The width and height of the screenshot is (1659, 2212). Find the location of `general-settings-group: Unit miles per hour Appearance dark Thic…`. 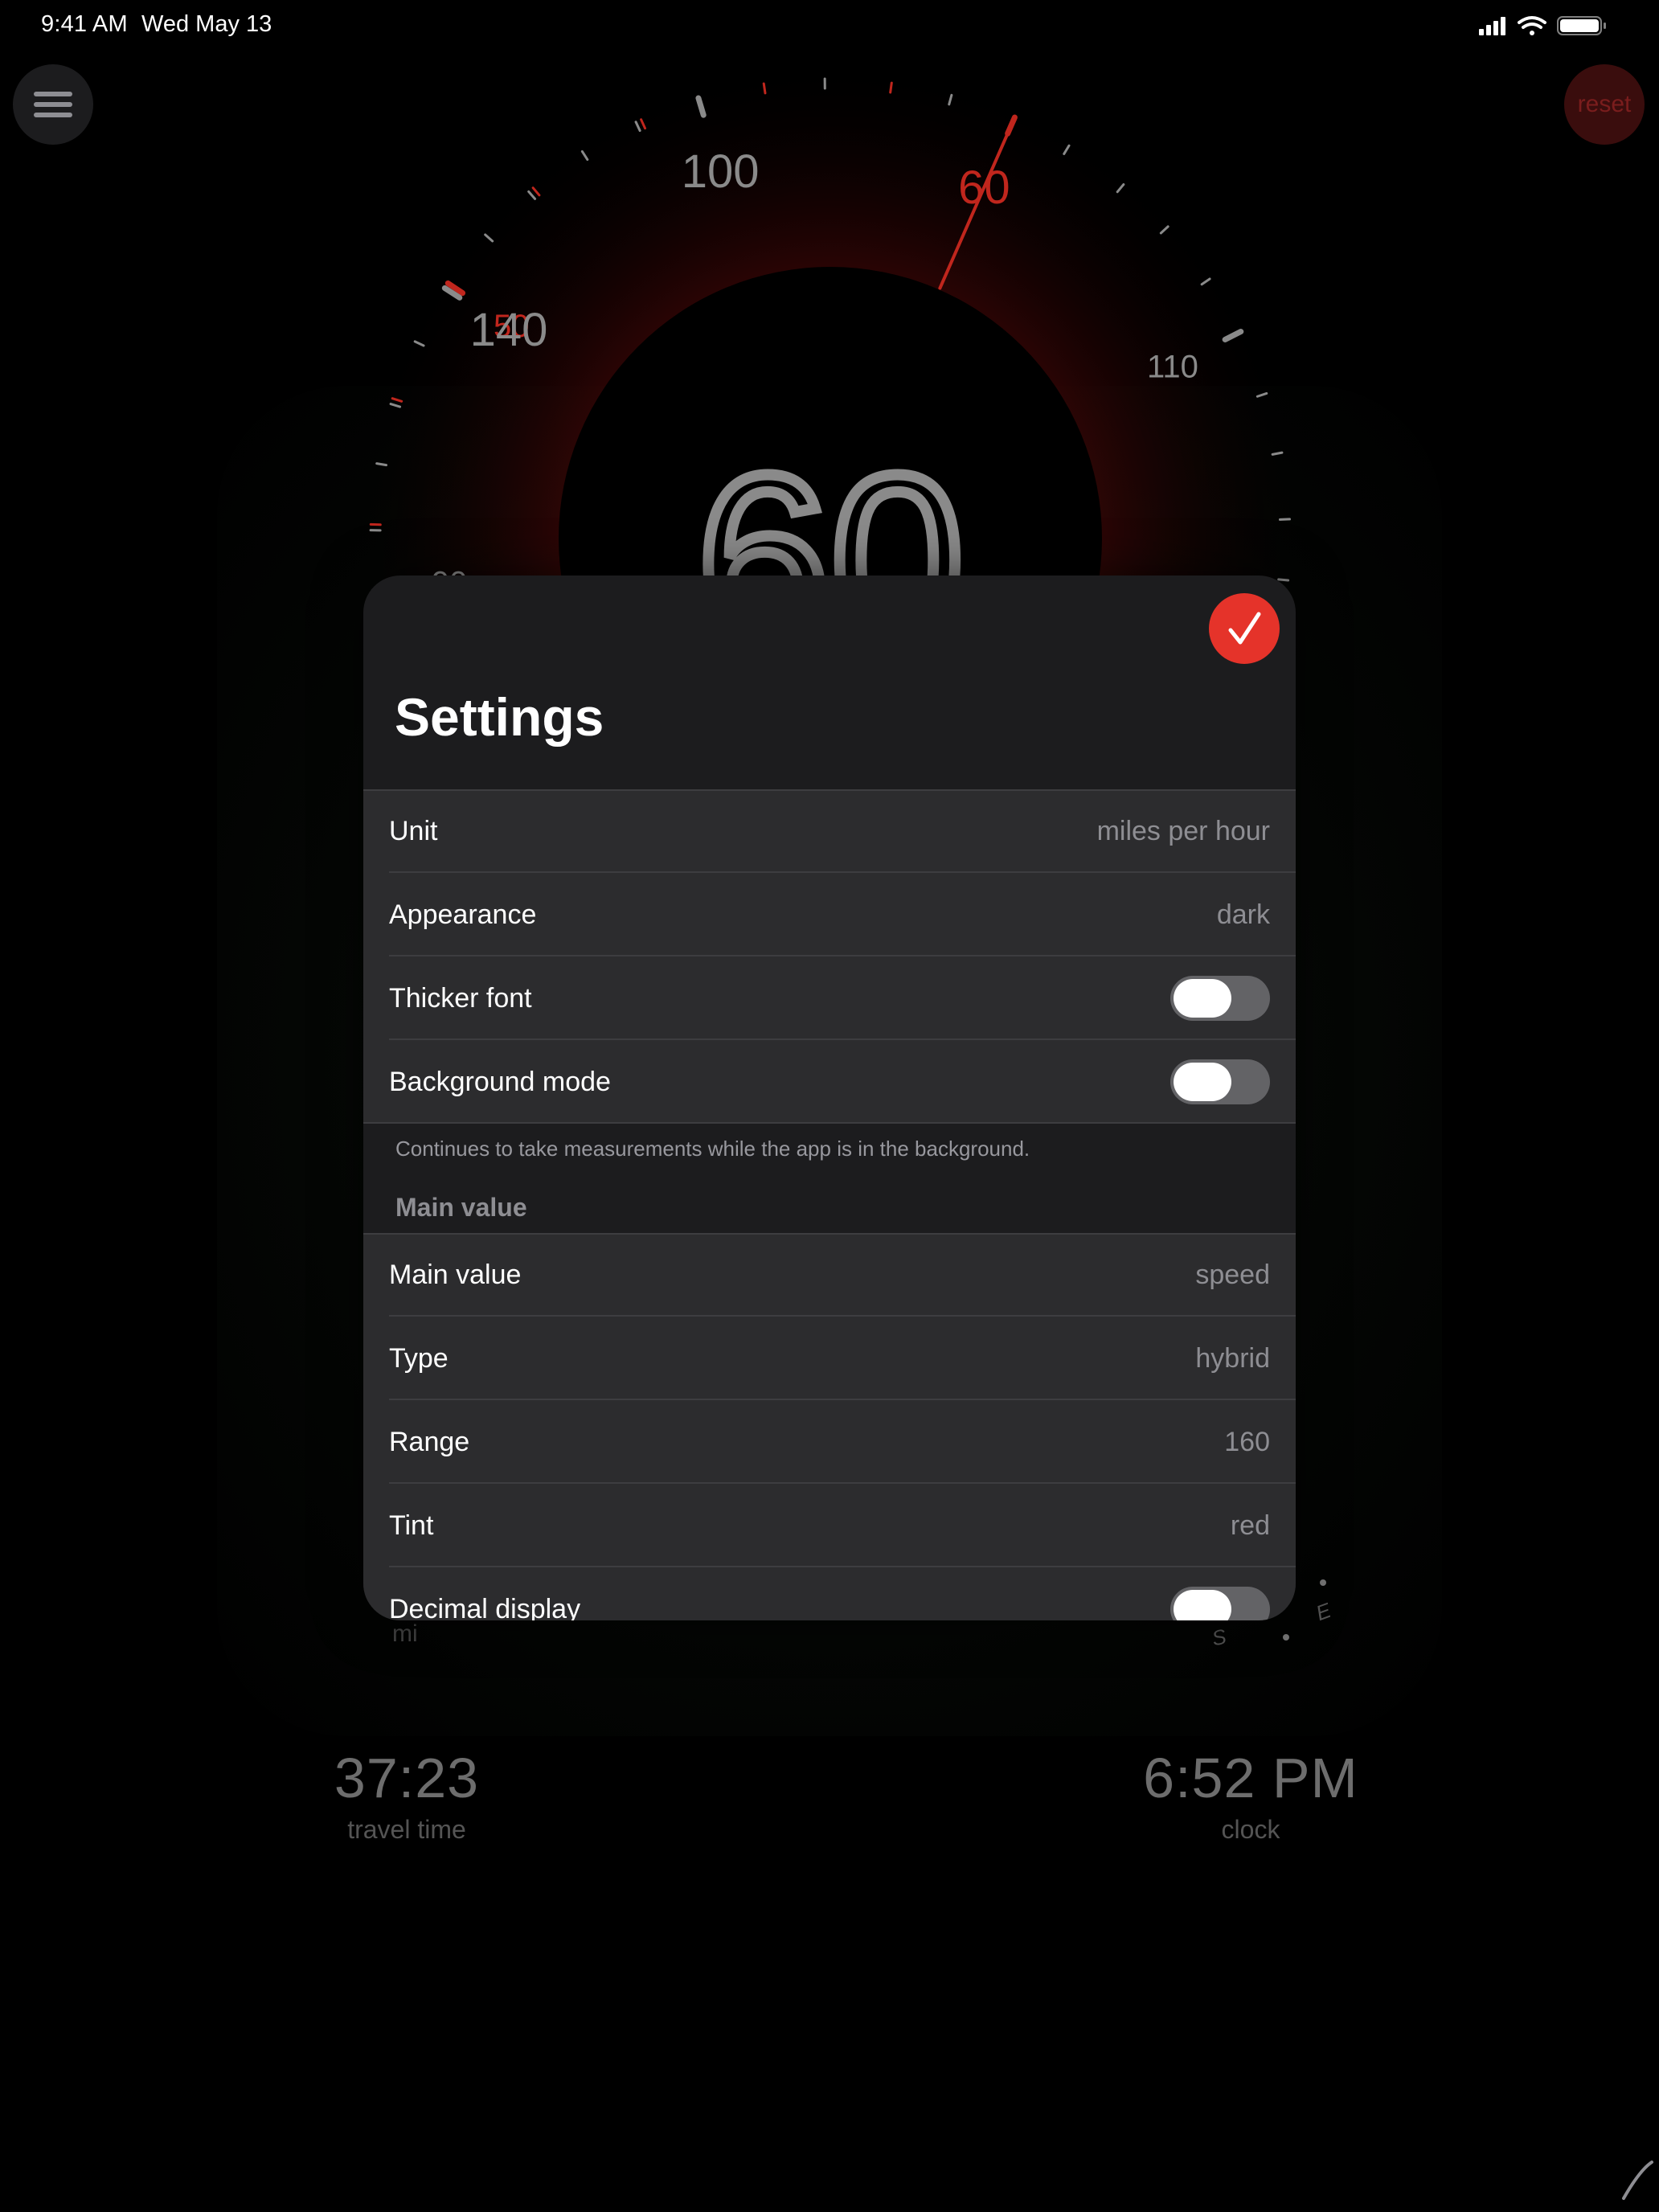

general-settings-group: Unit miles per hour Appearance dark Thic… is located at coordinates (829, 956).